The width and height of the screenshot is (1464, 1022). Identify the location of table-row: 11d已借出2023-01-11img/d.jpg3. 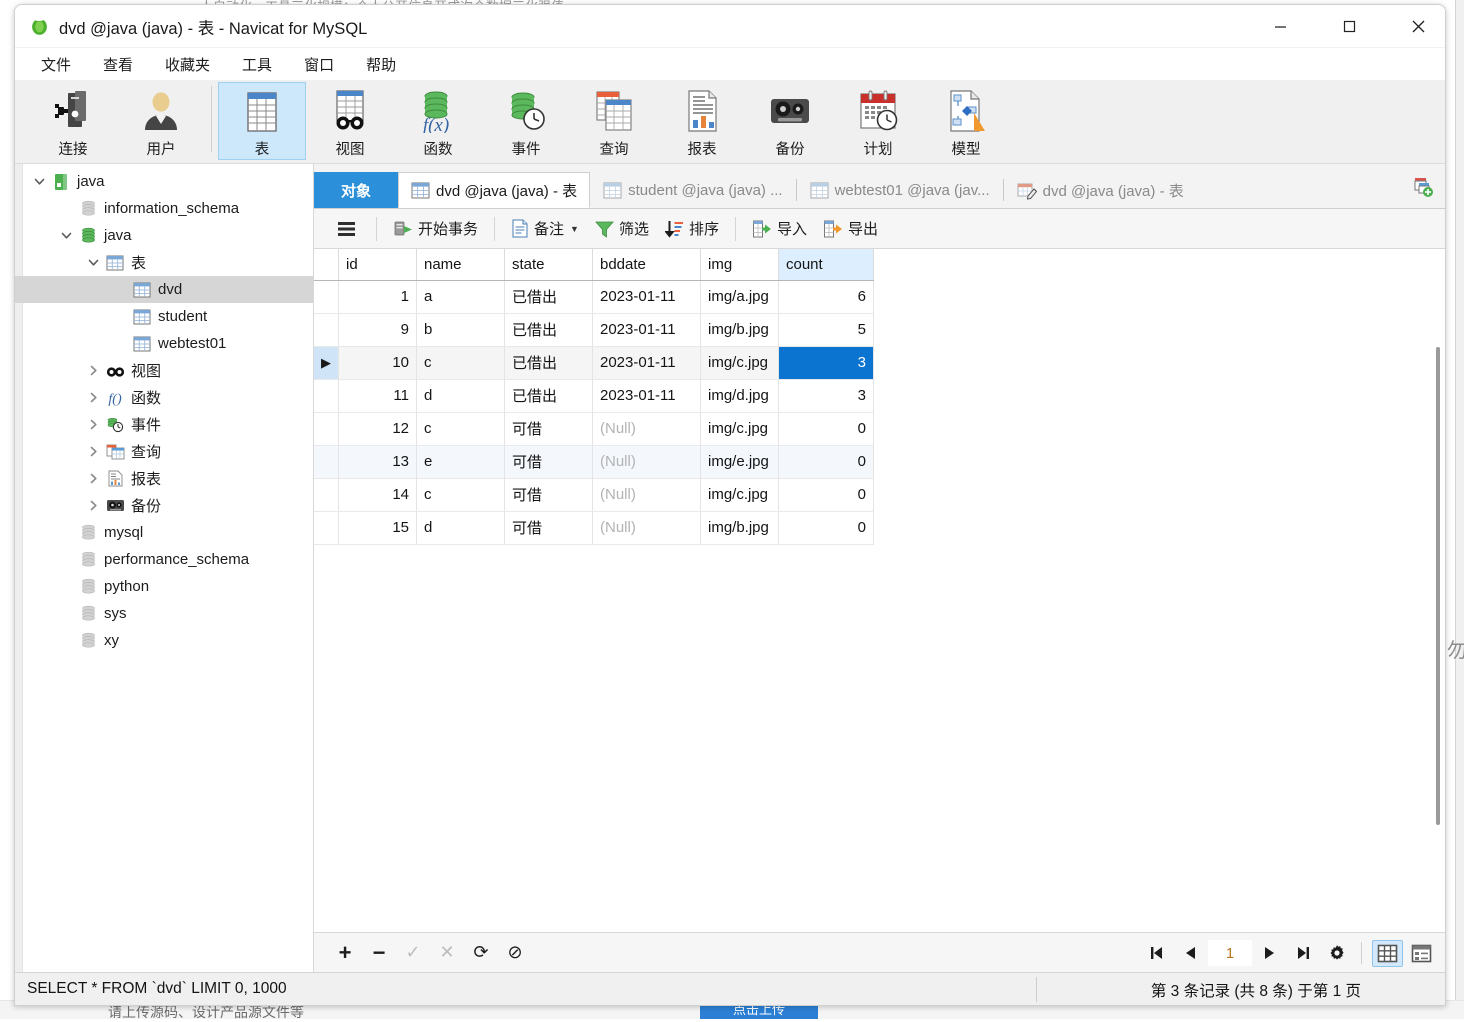
(594, 395).